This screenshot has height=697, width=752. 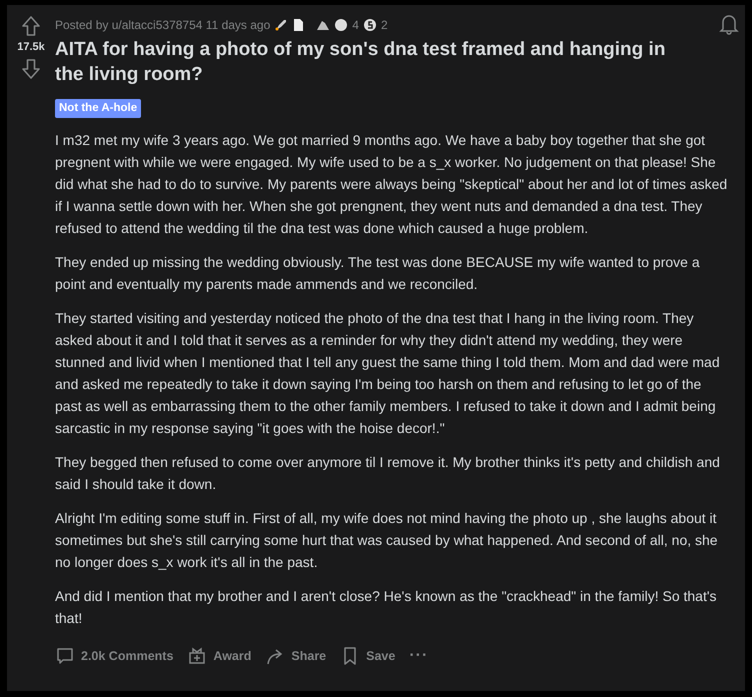 What do you see at coordinates (378, 273) in the screenshot?
I see `post-paragraph: They ended up missing the wedding obviously. The test was done BECAUSE my wife wanted to prove a point and eventually my parents made ammends and we reconciled.` at bounding box center [378, 273].